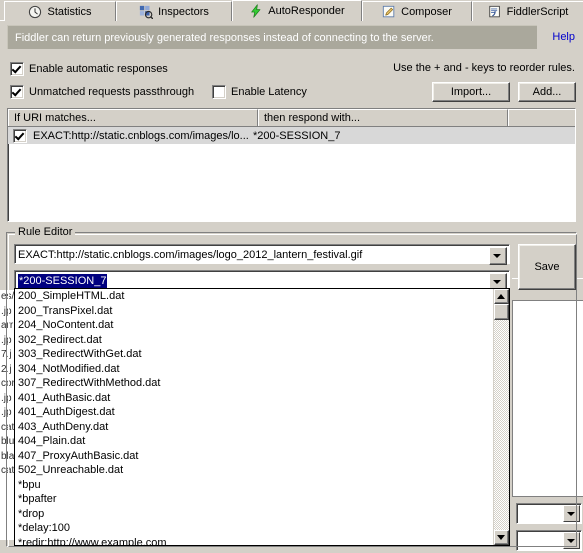  What do you see at coordinates (254, 470) in the screenshot?
I see `dropdown-item: 502_Unreachable.dat` at bounding box center [254, 470].